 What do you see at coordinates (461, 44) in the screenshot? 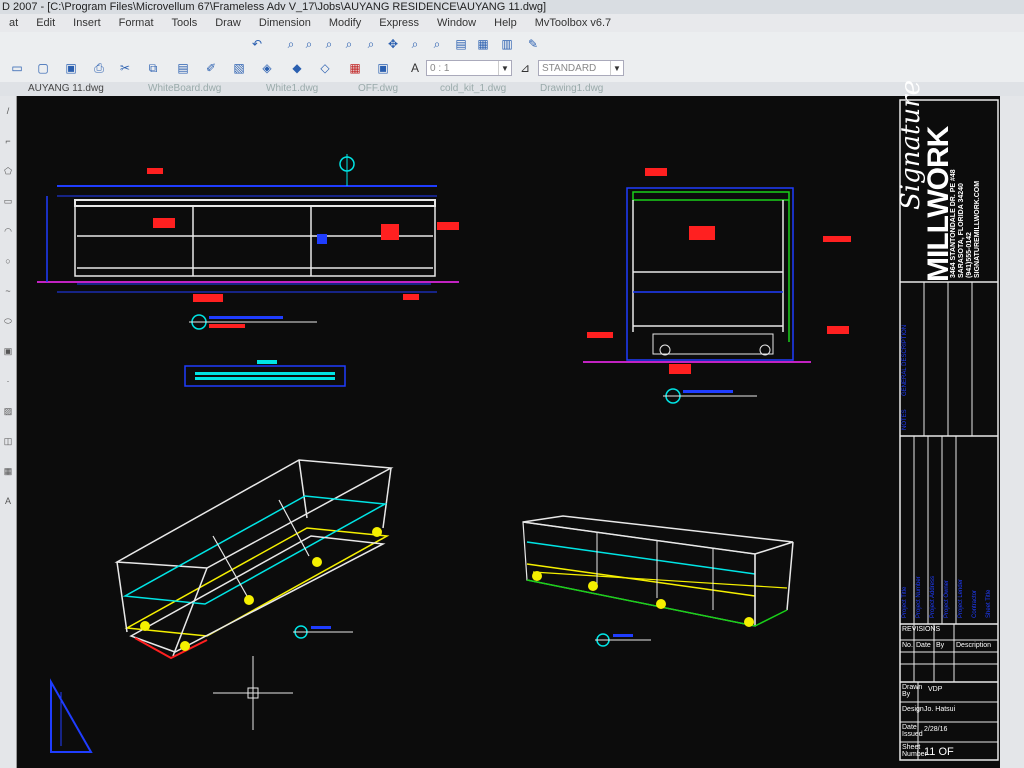
I see `properties-icon: ▤` at bounding box center [461, 44].